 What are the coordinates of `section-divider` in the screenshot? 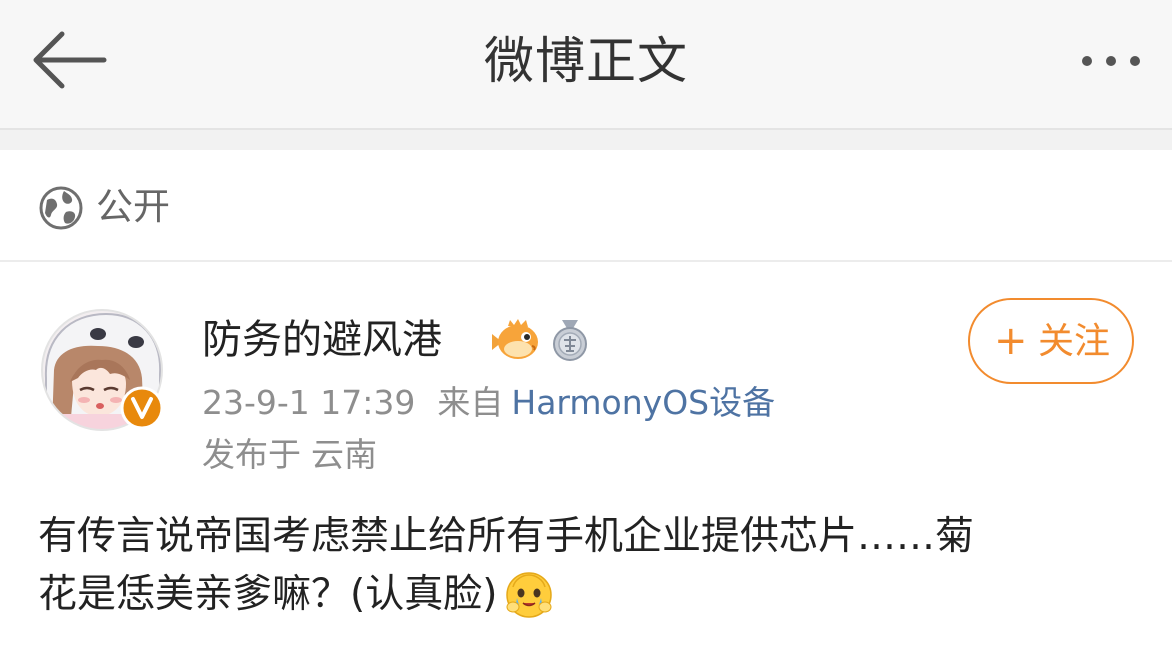 It's located at (586, 140).